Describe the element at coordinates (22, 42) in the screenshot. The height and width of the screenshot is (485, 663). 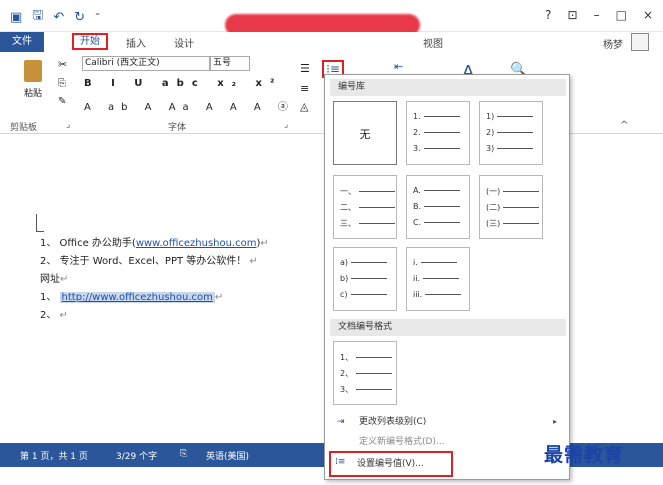
I see `tab-file: 文件` at that location.